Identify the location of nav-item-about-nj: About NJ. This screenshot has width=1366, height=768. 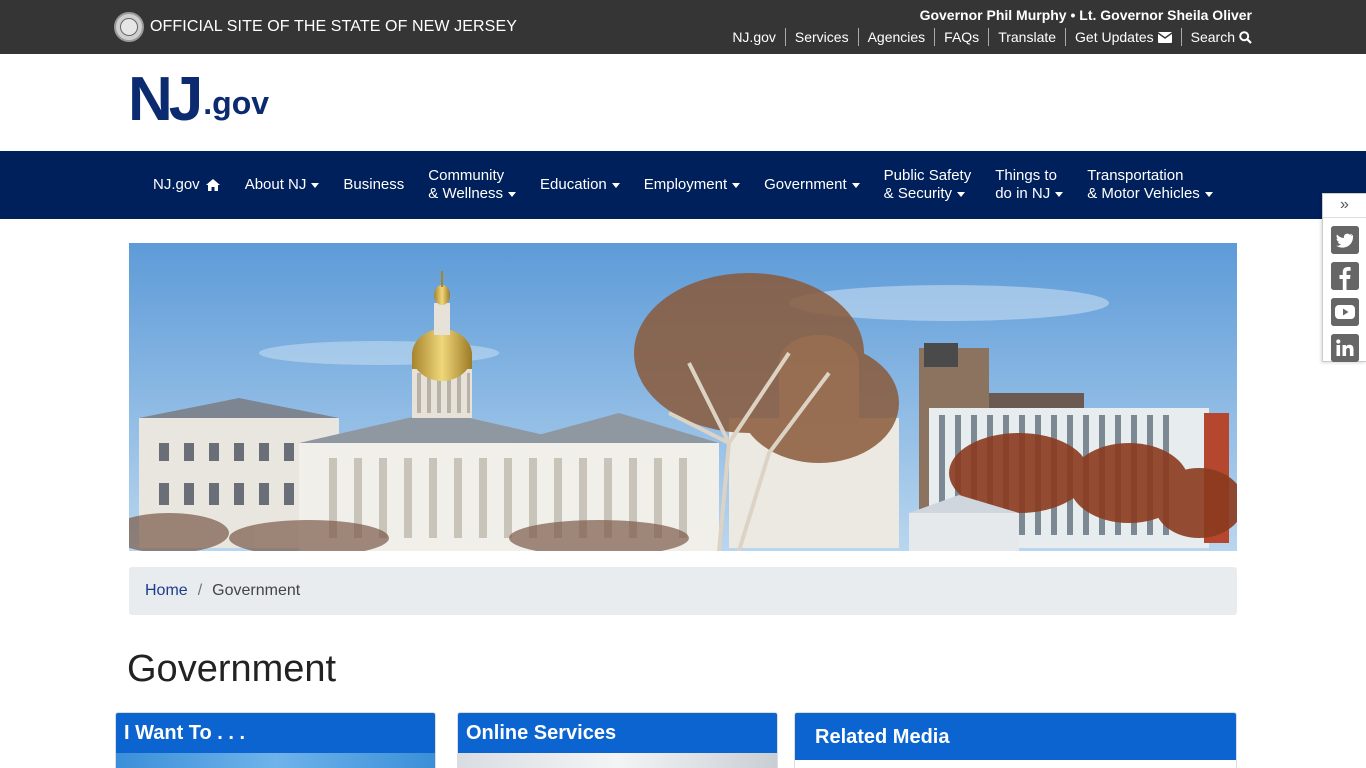
(282, 185).